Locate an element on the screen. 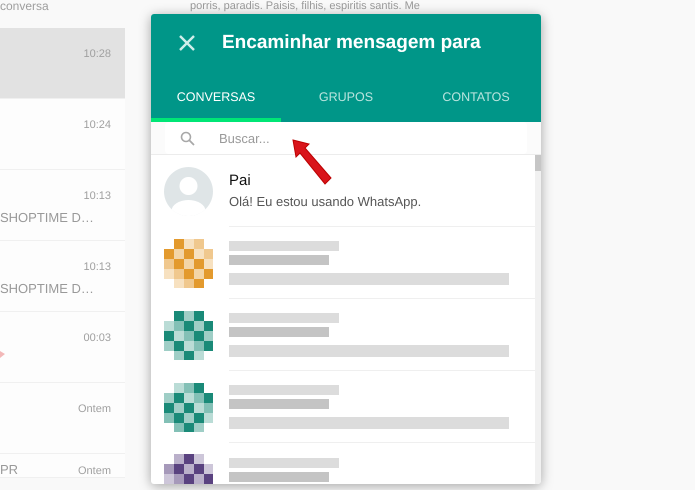  chat-row: PR Ontem is located at coordinates (62, 466).